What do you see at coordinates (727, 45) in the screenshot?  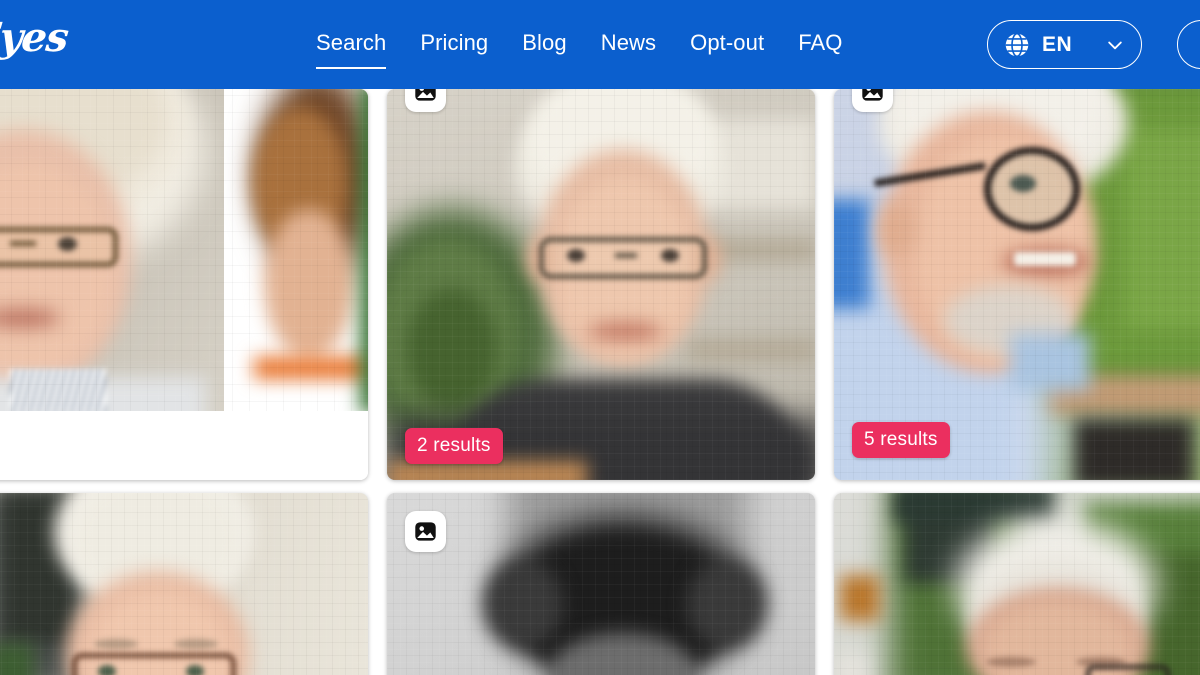 I see `nav-item-opt-out: Opt-out` at bounding box center [727, 45].